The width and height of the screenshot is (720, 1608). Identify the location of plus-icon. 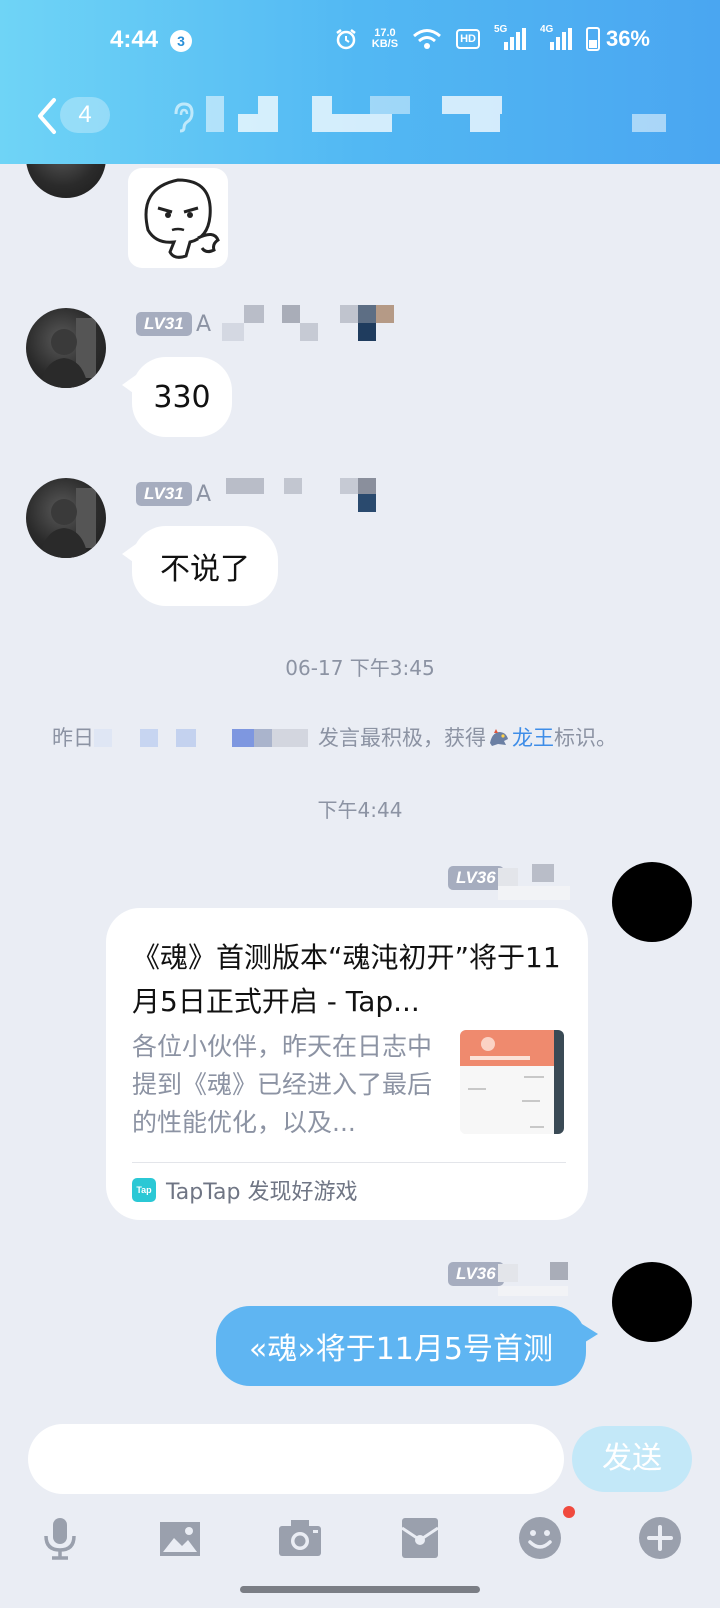
(660, 1538).